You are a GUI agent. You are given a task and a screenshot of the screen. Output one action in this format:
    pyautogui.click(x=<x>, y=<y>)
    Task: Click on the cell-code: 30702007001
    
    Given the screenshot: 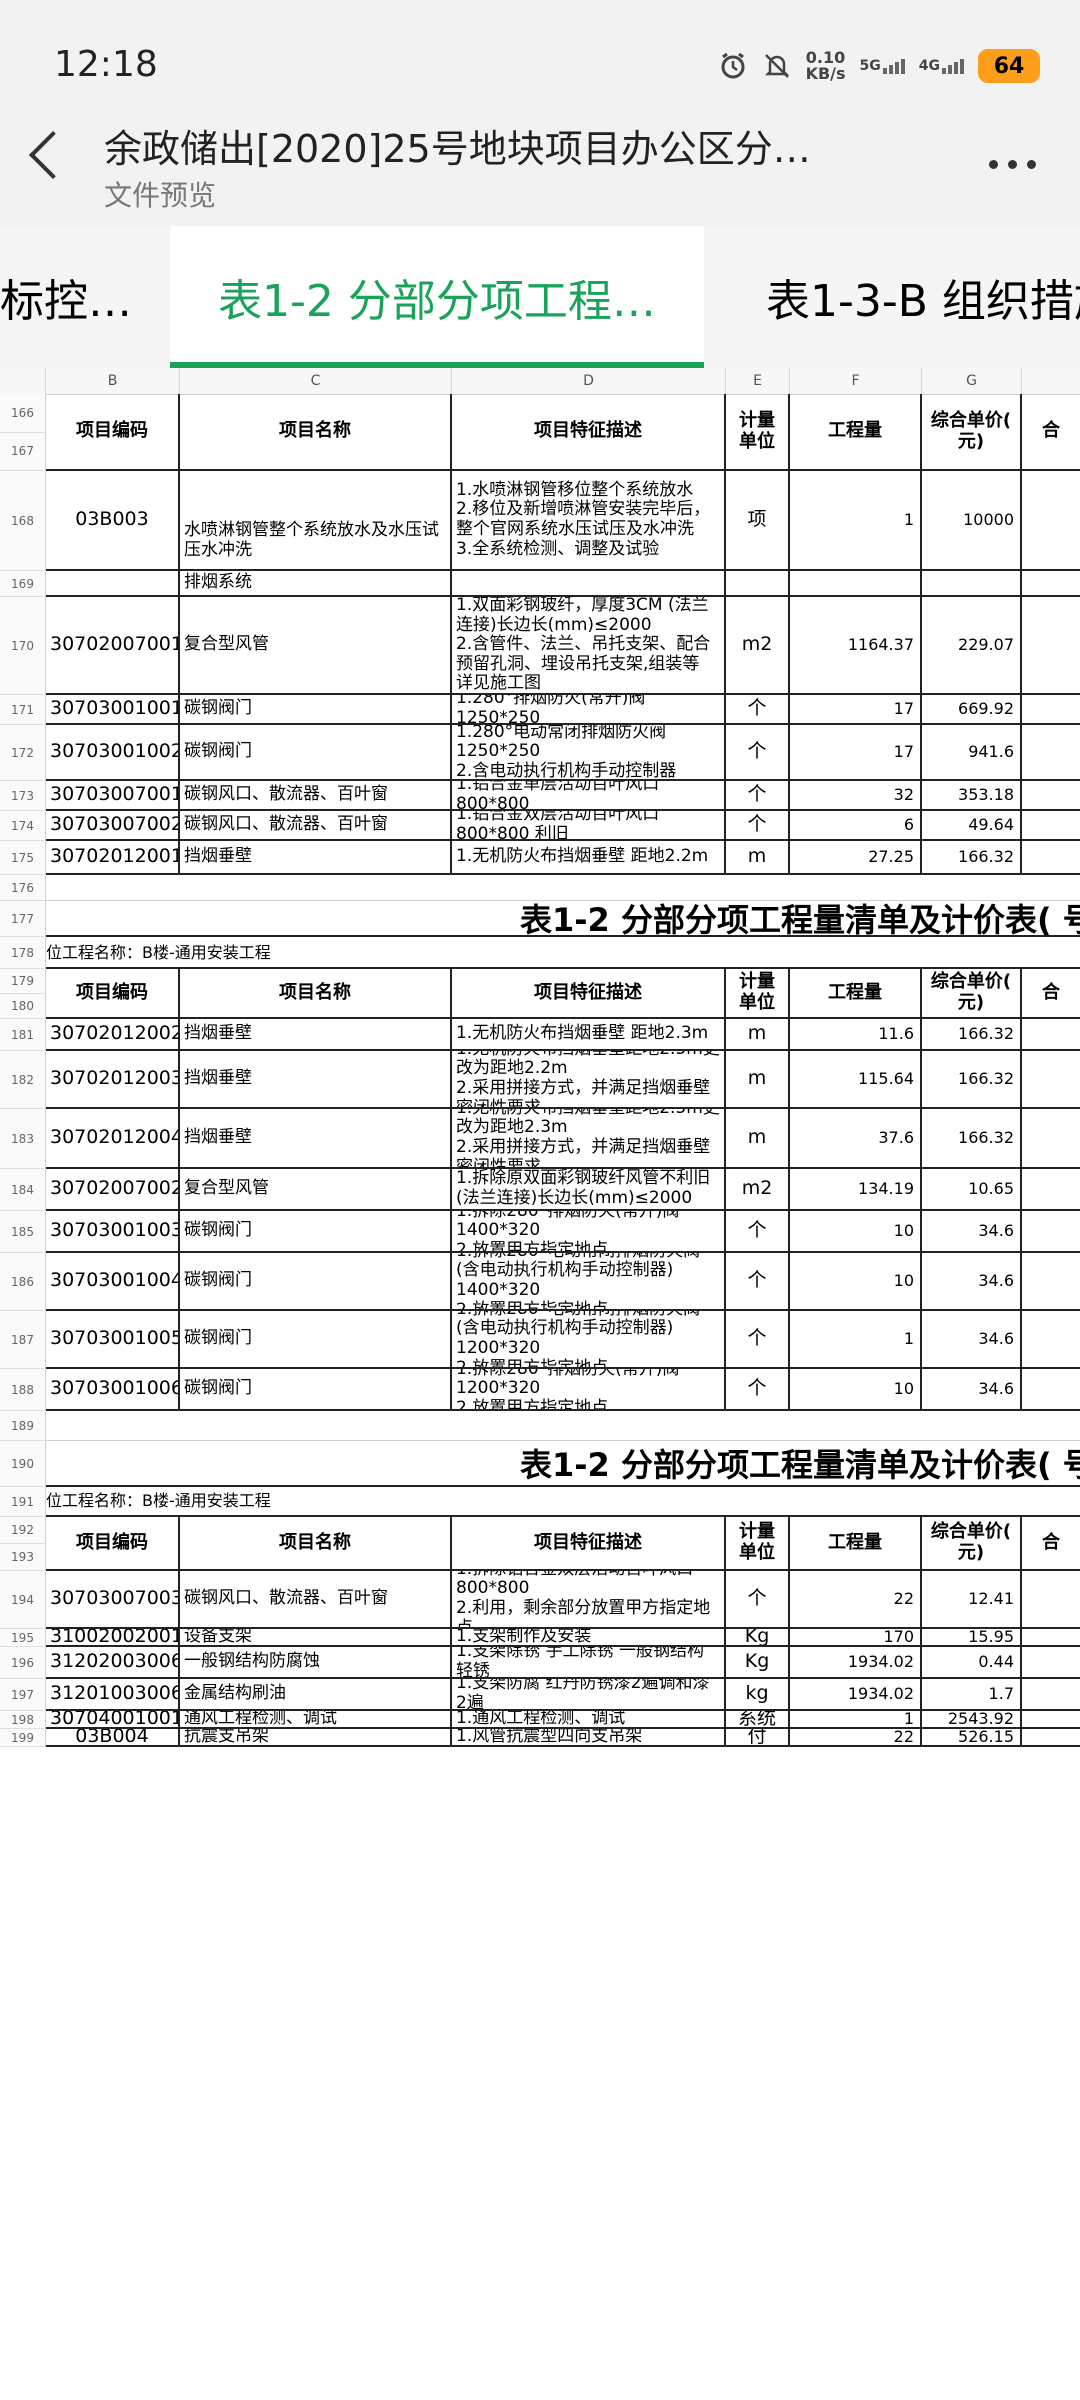 What is the action you would take?
    pyautogui.click(x=113, y=646)
    